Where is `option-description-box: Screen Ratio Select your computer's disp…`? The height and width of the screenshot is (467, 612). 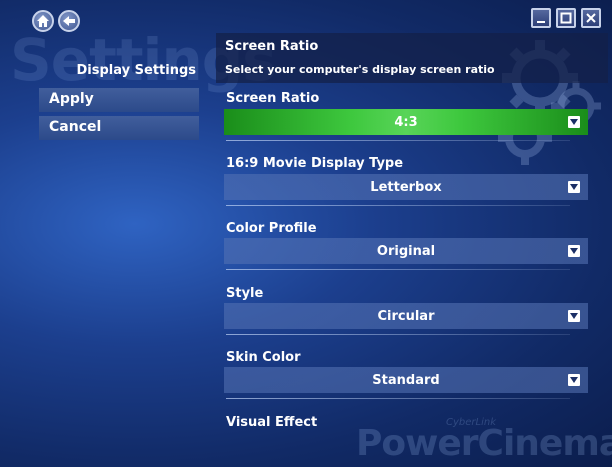
option-description-box: Screen Ratio Select your computer's disp… is located at coordinates (412, 58).